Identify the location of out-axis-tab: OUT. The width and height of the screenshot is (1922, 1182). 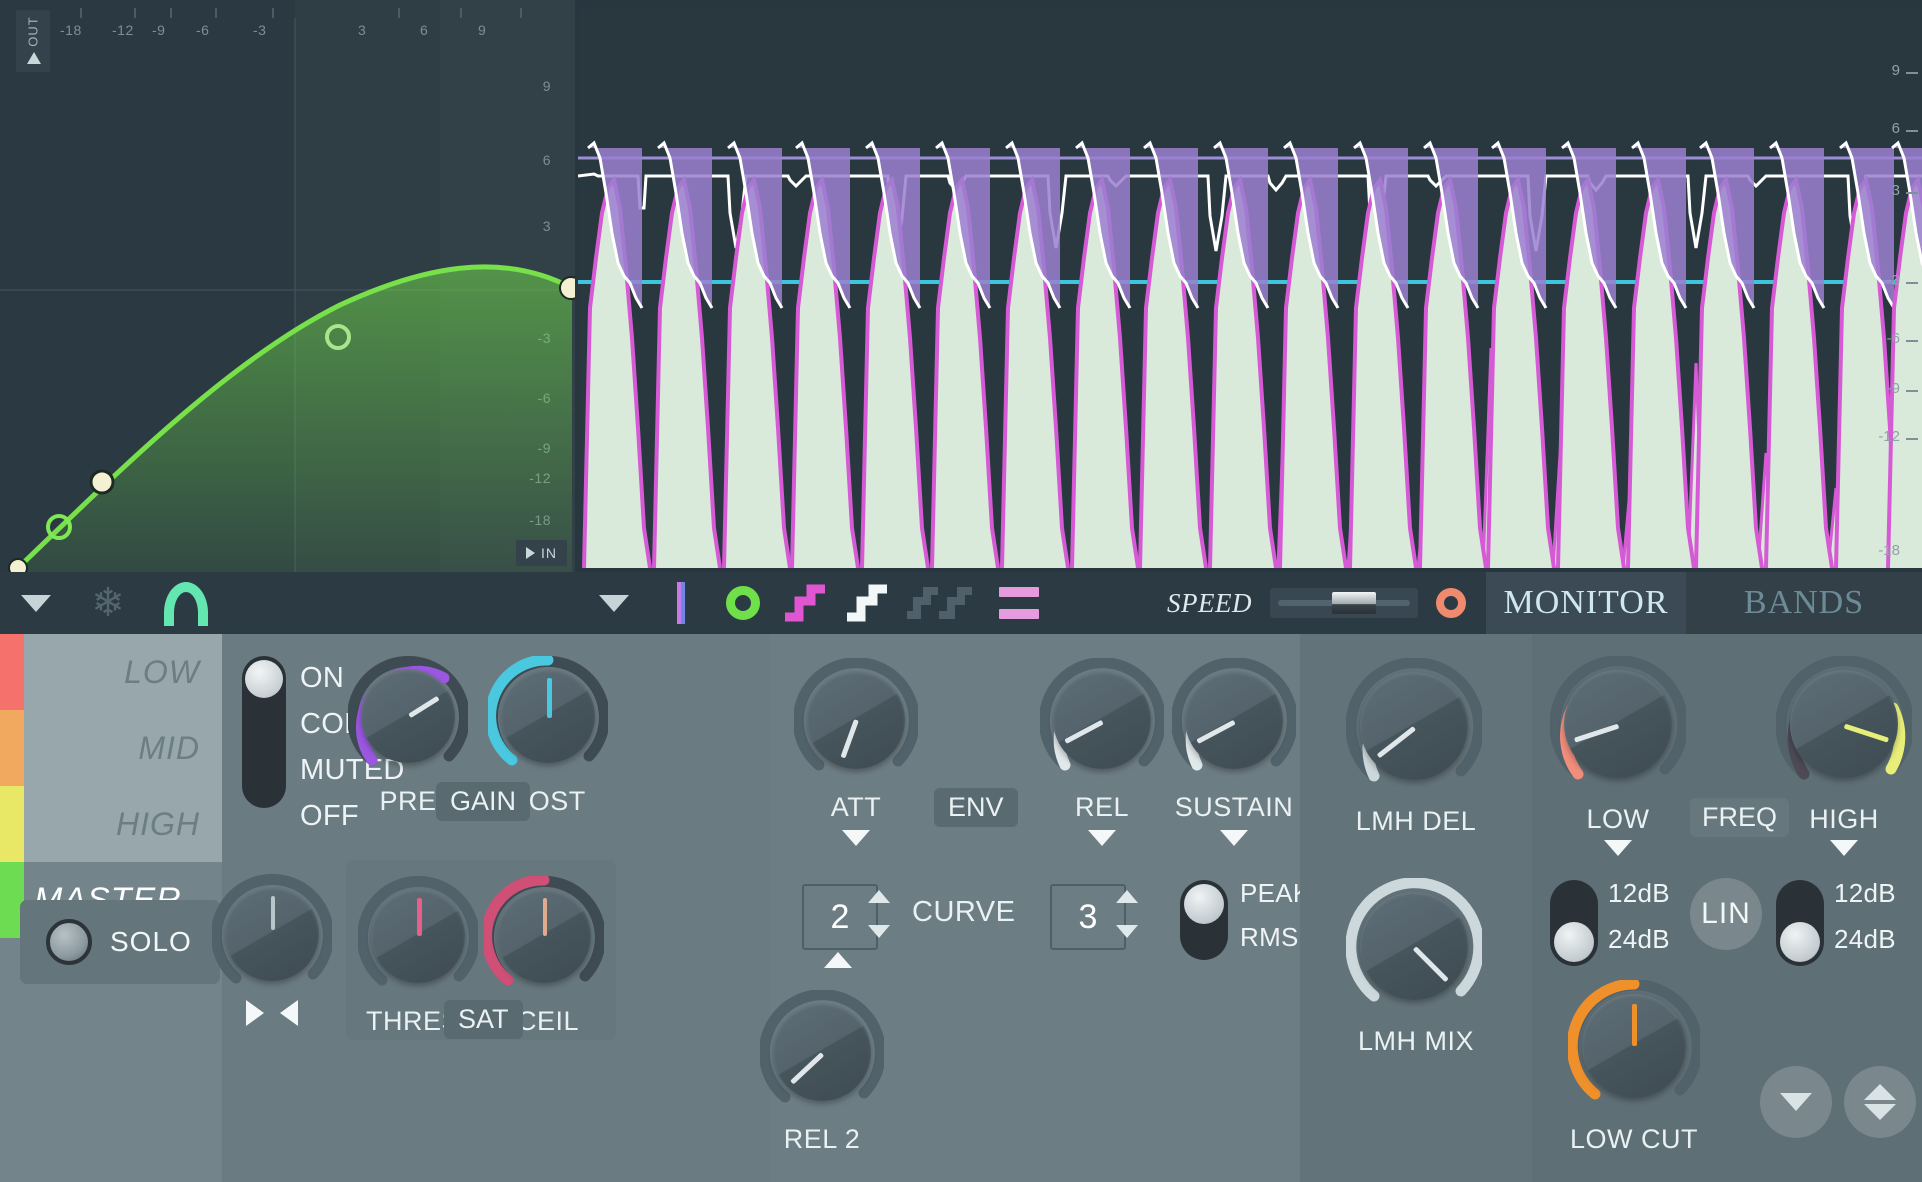
(33, 41).